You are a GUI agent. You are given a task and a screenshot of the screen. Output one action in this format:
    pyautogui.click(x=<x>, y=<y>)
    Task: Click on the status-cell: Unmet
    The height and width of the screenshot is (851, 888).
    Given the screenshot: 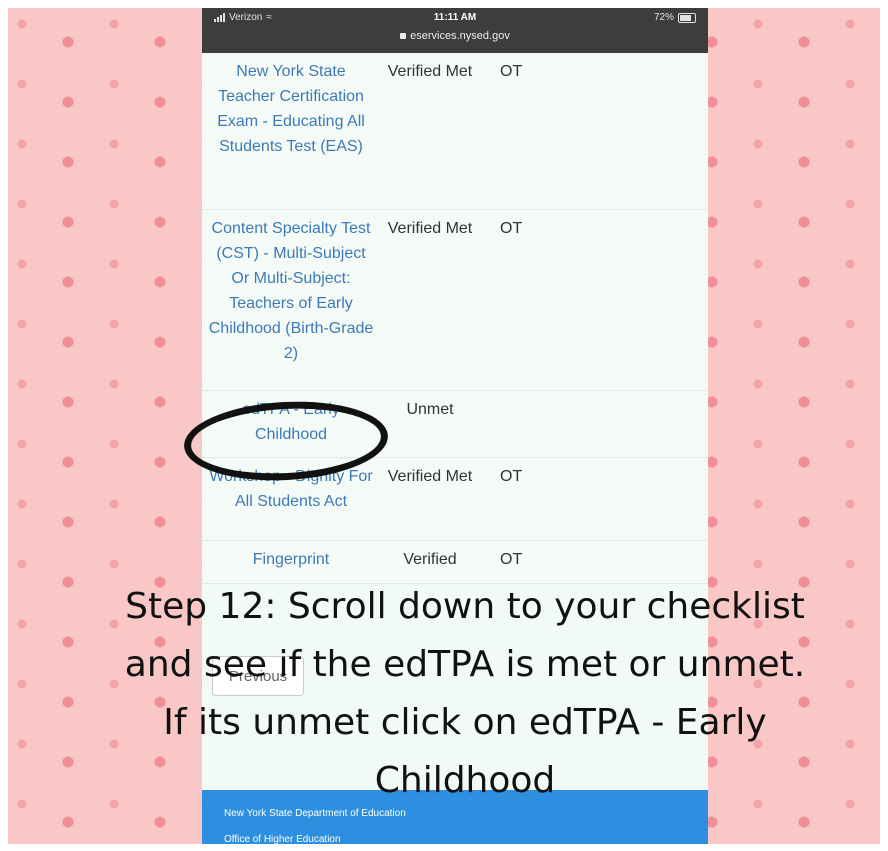 What is the action you would take?
    pyautogui.click(x=430, y=409)
    